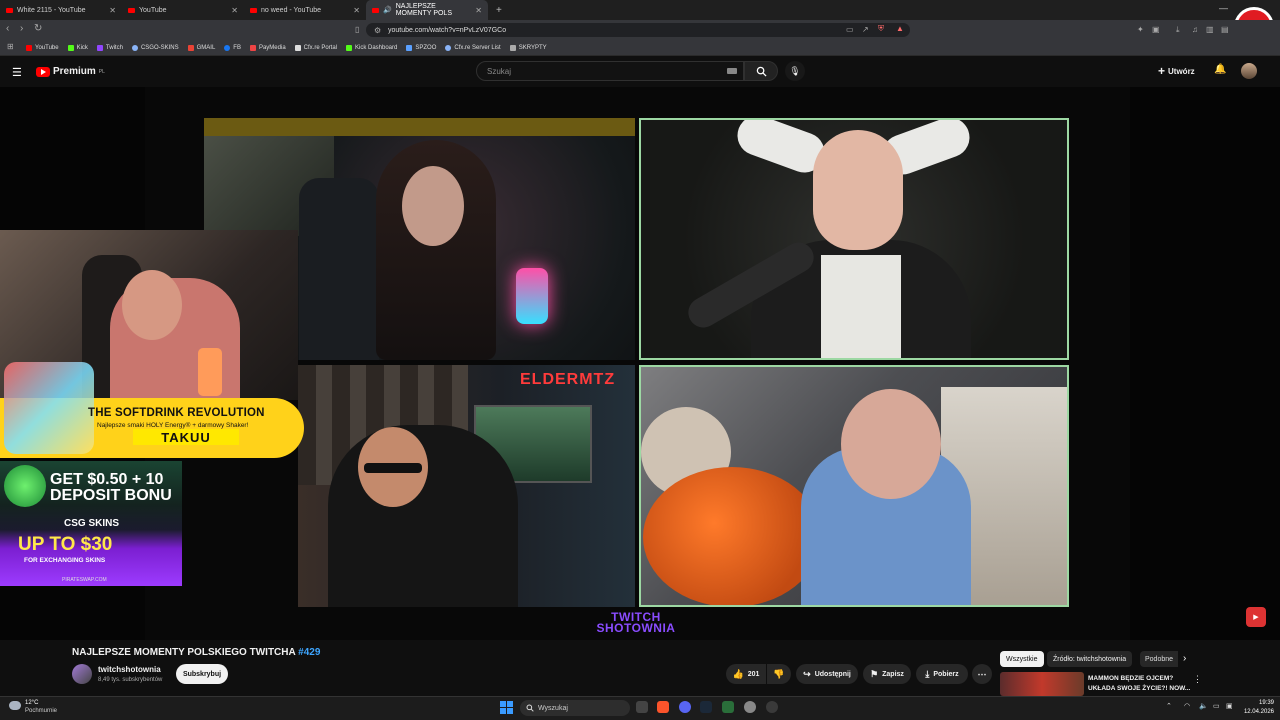  What do you see at coordinates (1140, 29) in the screenshot?
I see `extensions-icon: ✦` at bounding box center [1140, 29].